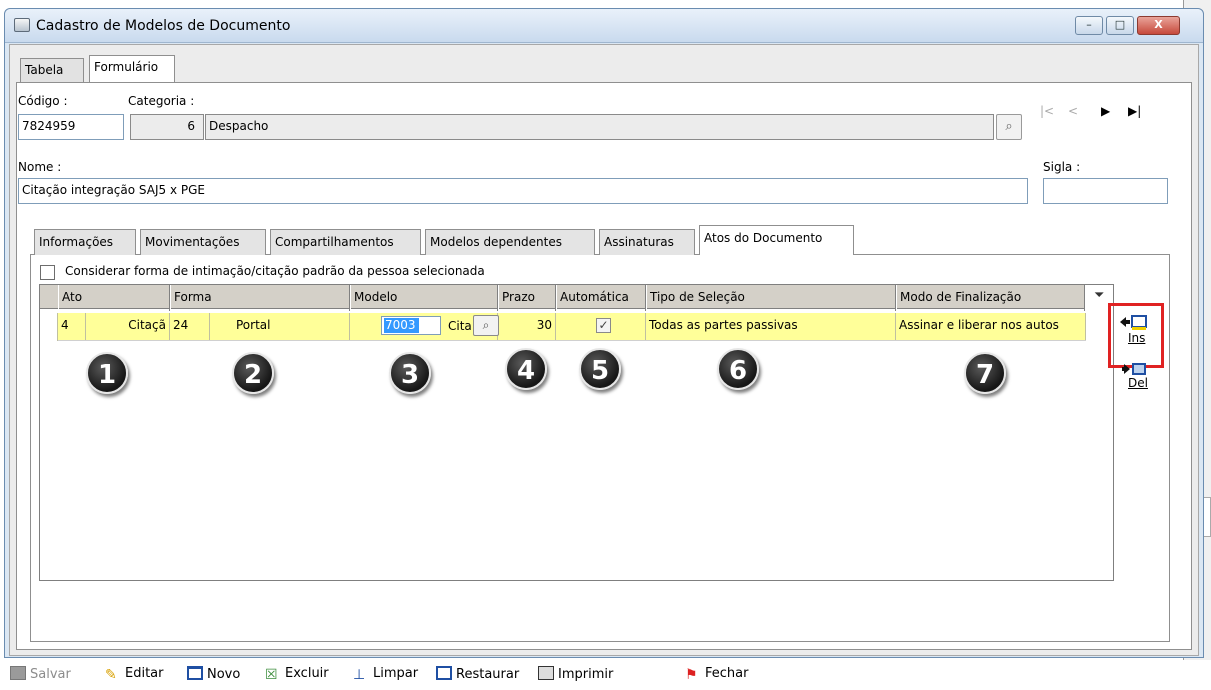 The width and height of the screenshot is (1211, 690). I want to click on callout-4: 4, so click(526, 369).